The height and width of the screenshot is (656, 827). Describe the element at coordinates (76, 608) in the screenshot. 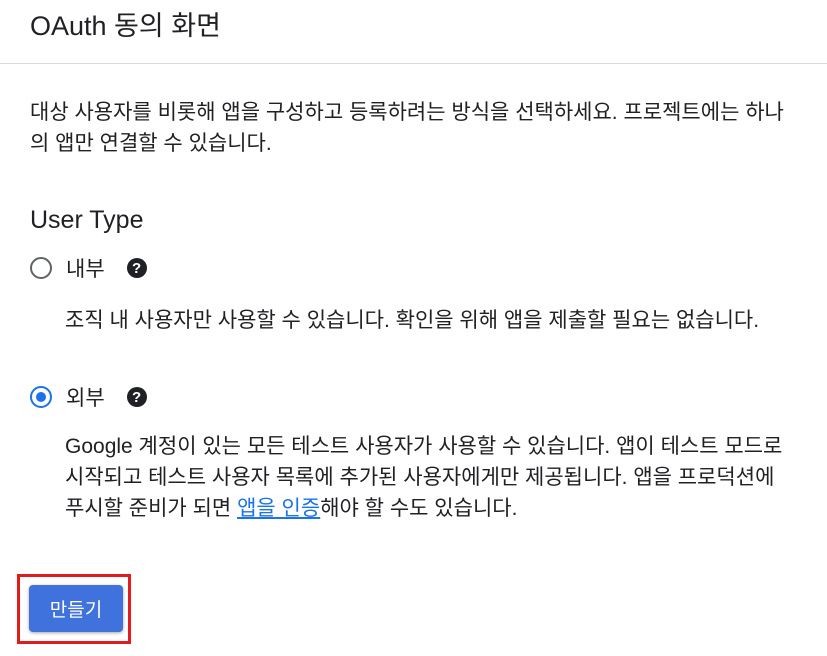

I see `create-button: 만들기` at that location.